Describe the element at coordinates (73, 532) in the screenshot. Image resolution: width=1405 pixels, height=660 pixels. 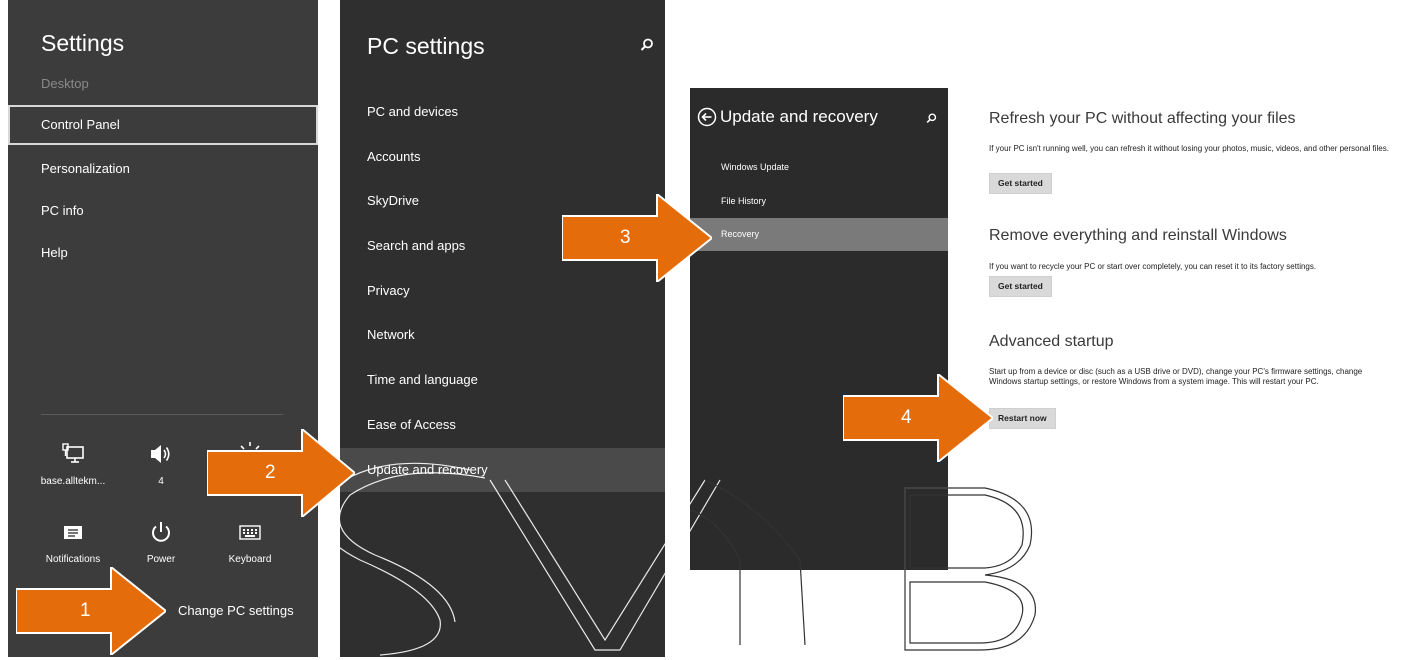
I see `notifications-icon` at that location.